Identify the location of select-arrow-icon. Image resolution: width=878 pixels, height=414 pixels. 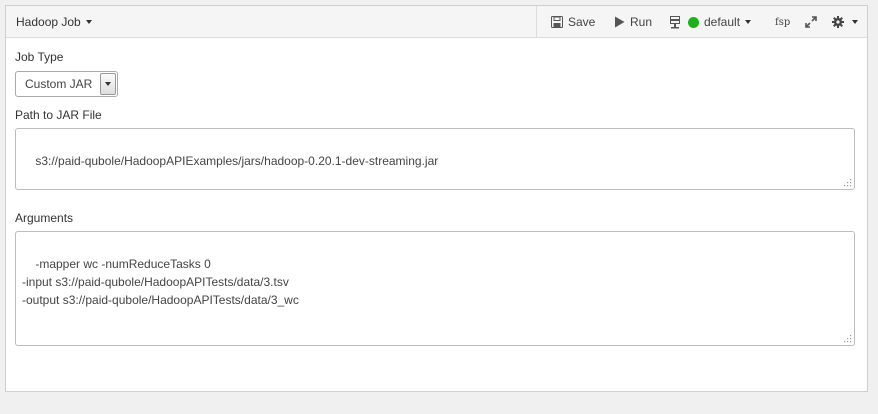
(108, 84).